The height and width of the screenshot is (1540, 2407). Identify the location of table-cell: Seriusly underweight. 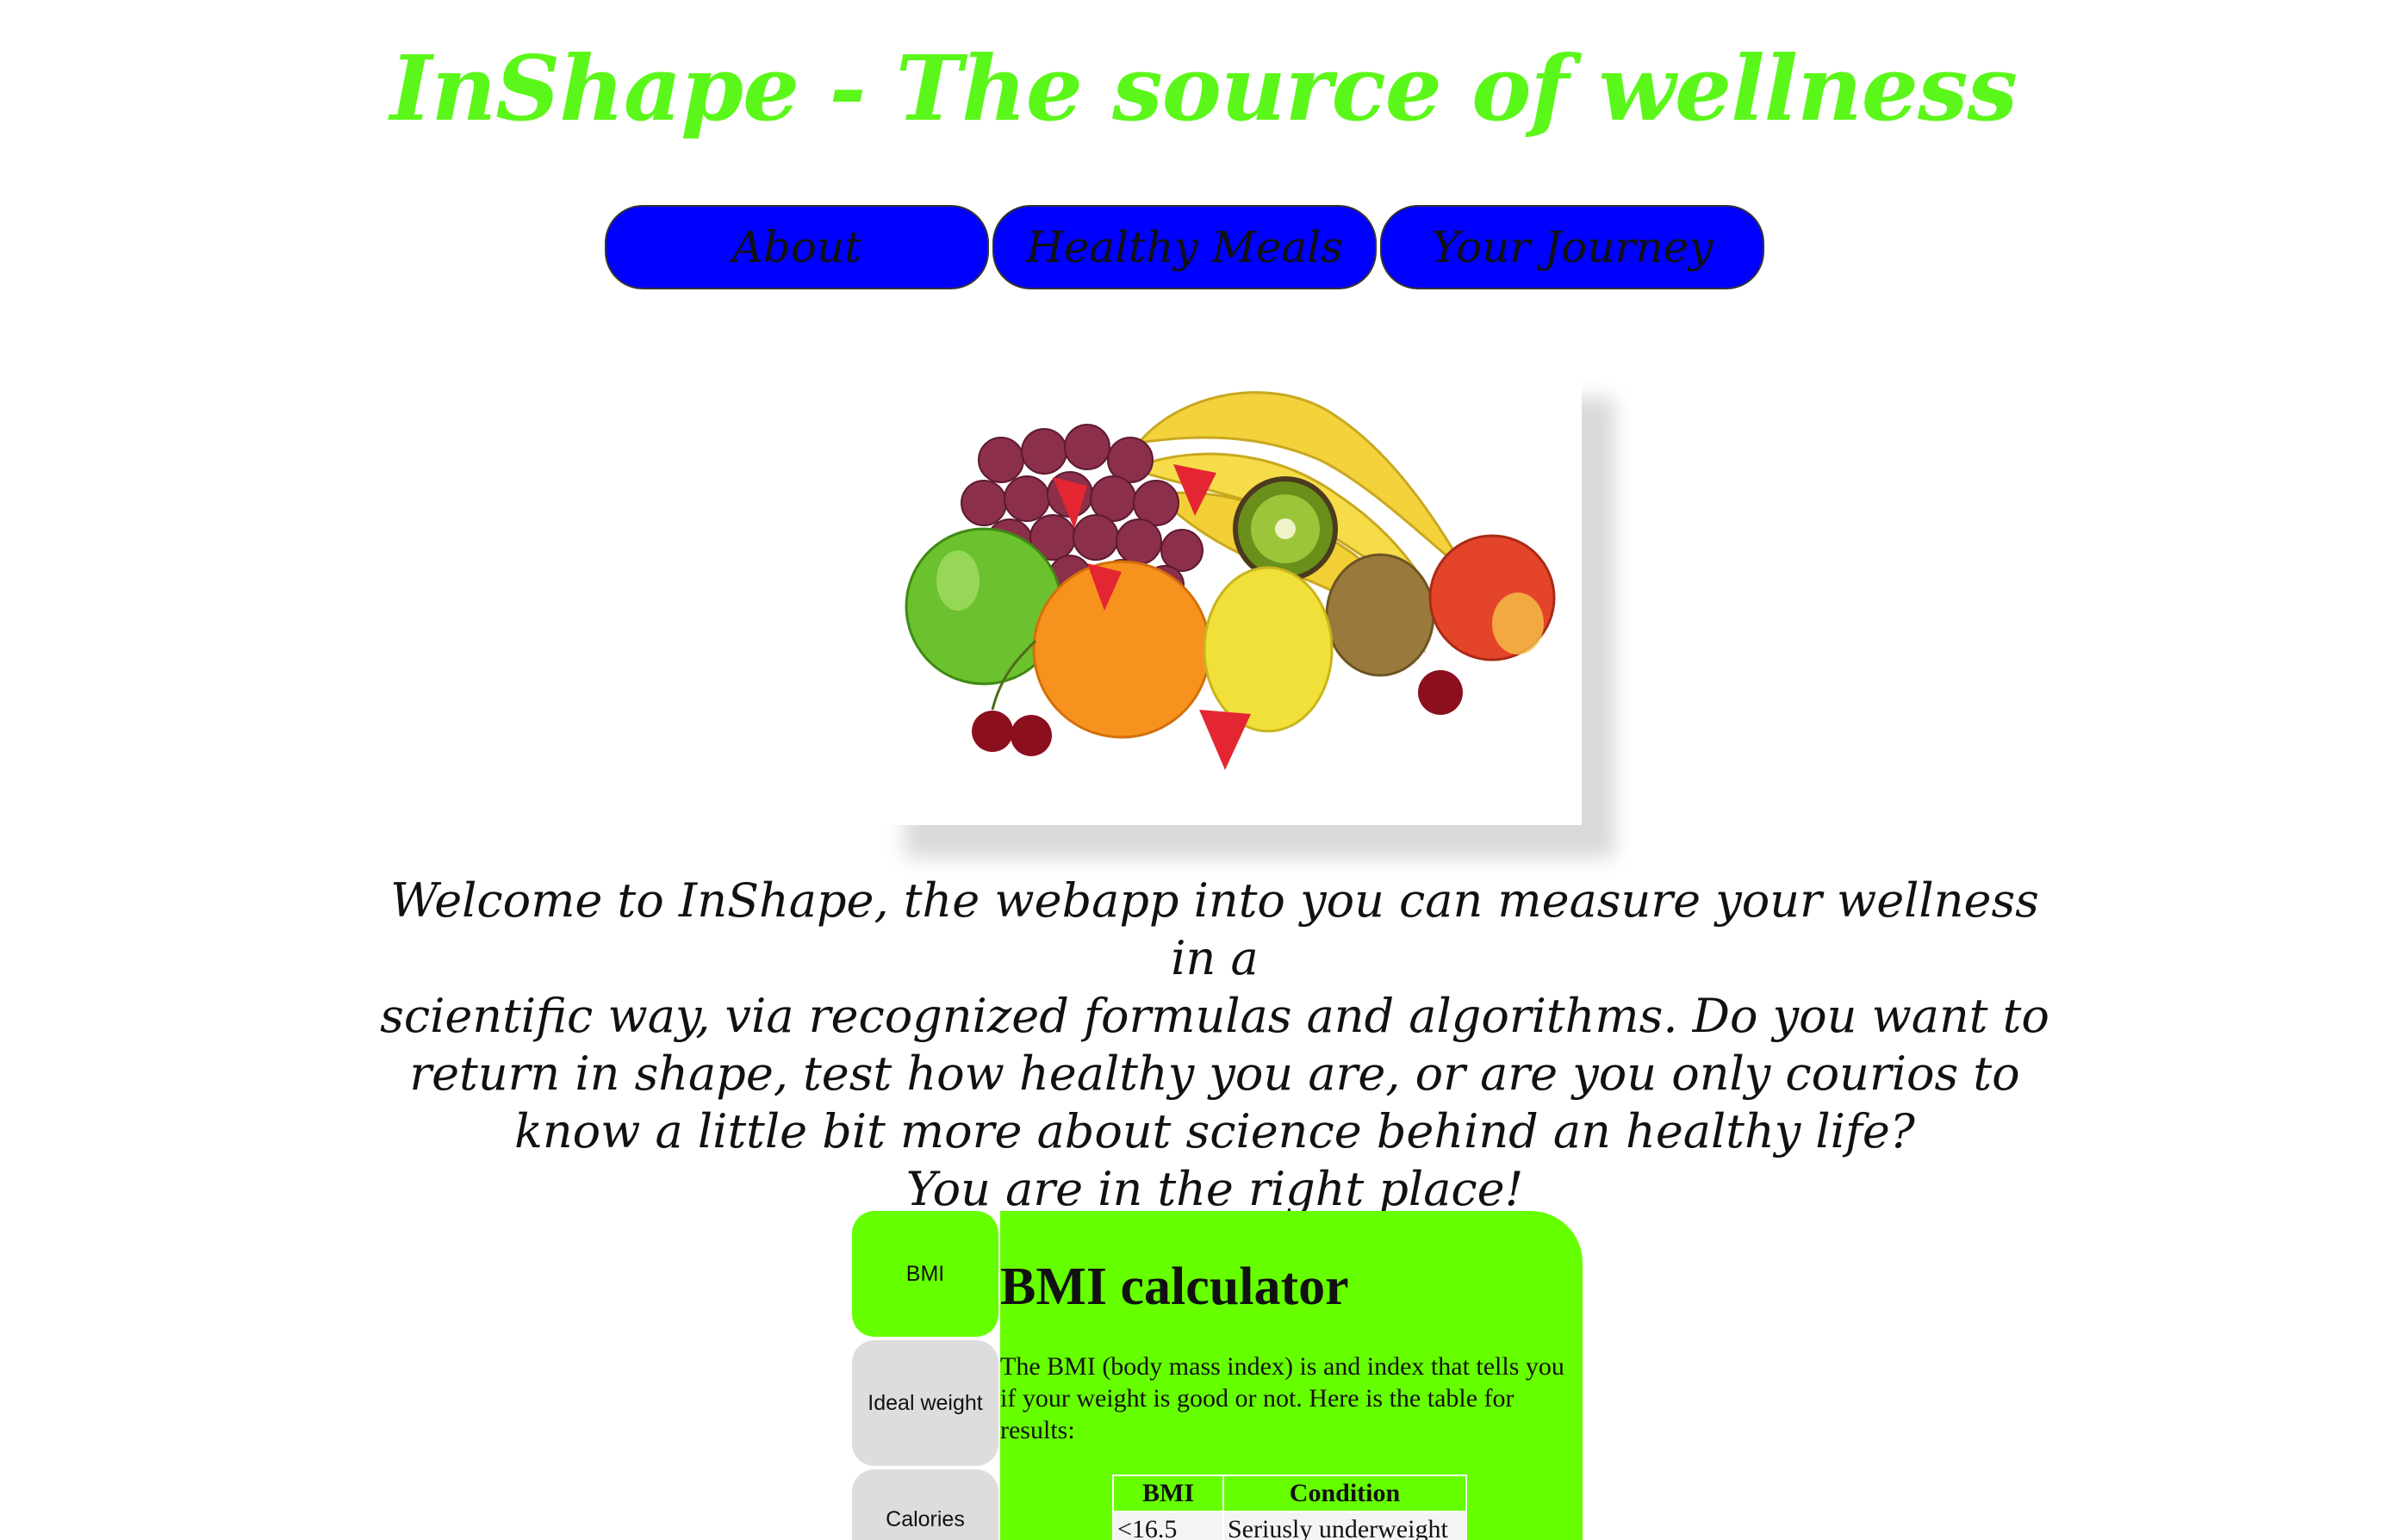
(1344, 1526).